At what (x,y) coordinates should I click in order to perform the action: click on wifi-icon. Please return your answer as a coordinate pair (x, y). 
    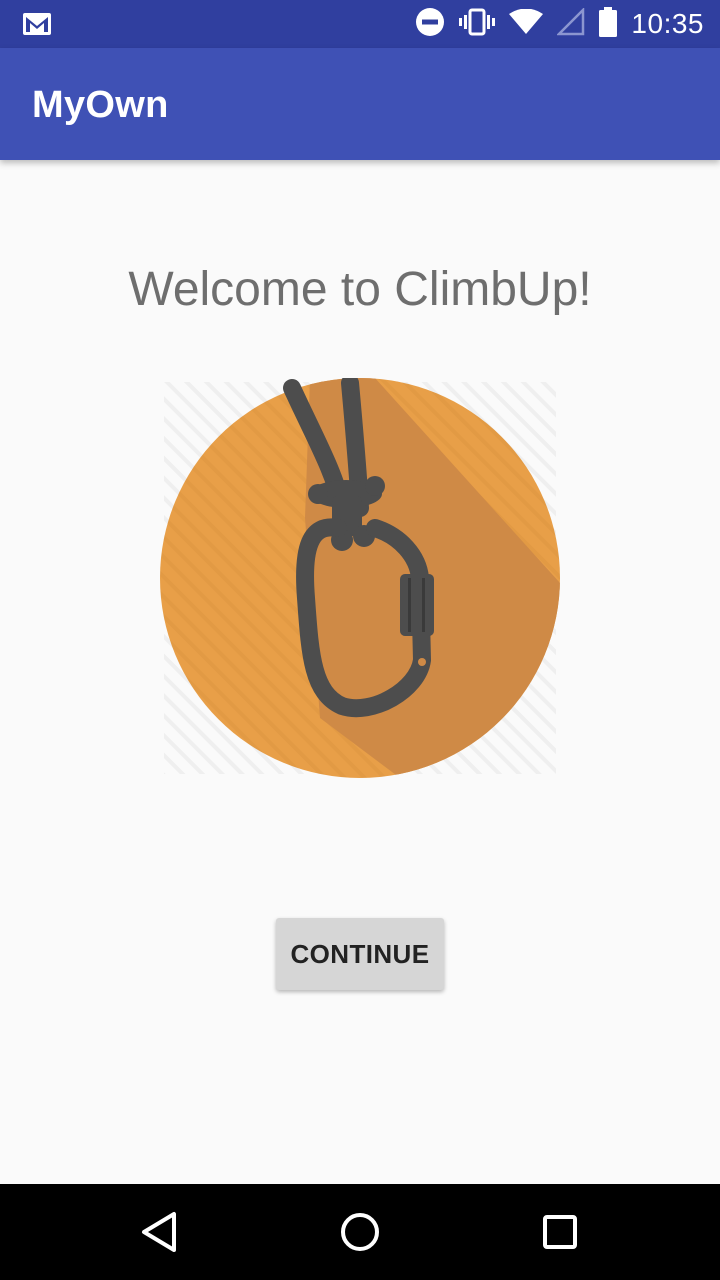
    Looking at the image, I should click on (526, 24).